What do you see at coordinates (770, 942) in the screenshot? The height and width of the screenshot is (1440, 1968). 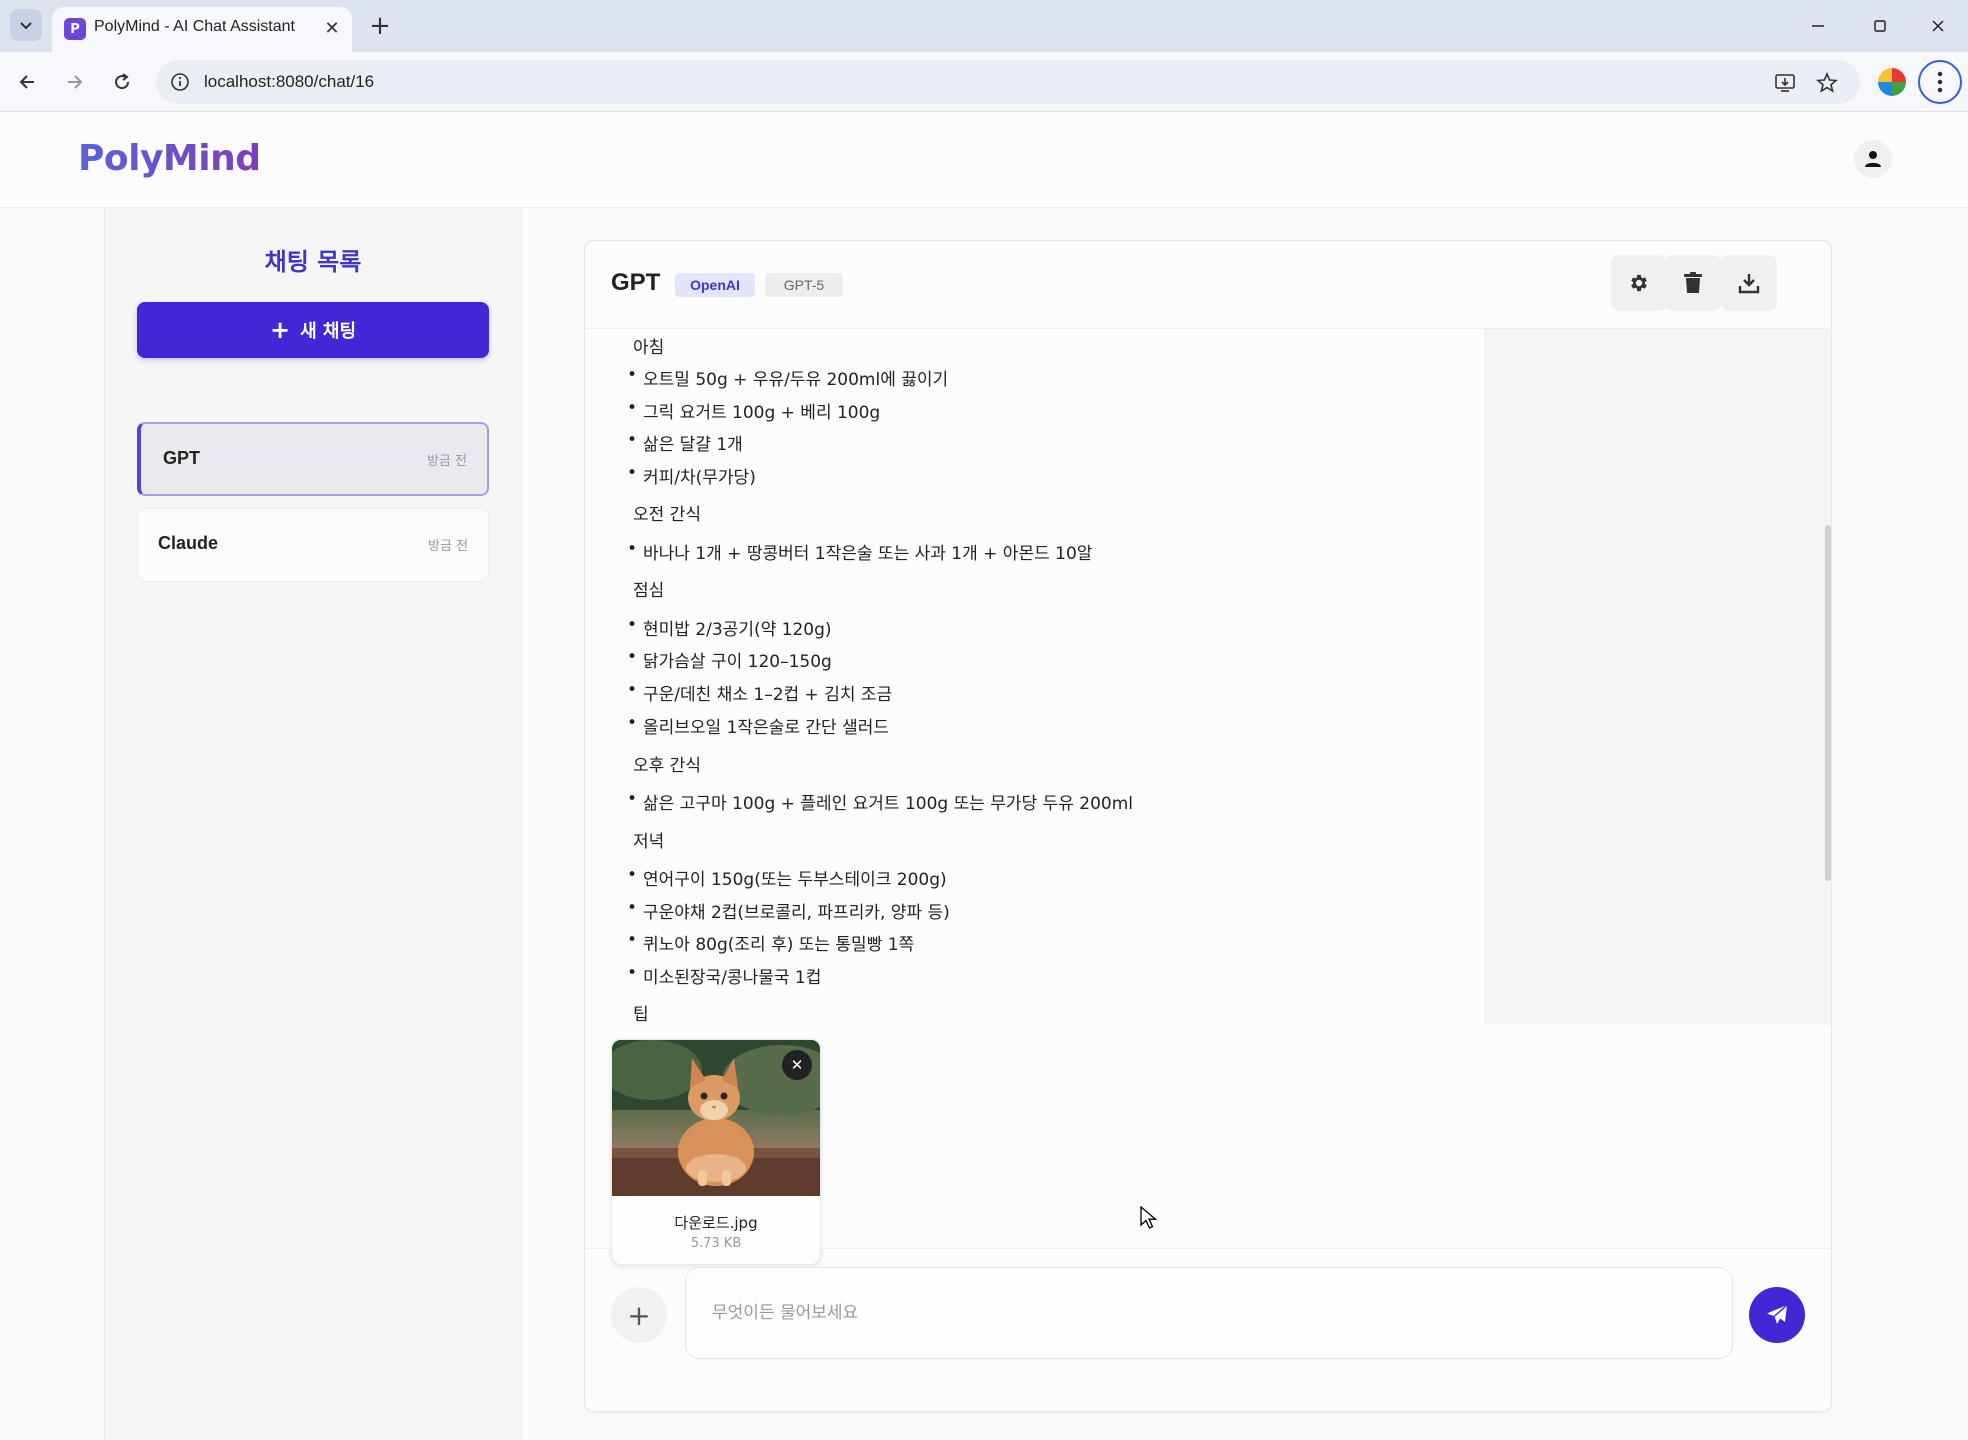 I see `message-list-item: 퀴노아 80g(조리 후) 또는 통밀빵 1쪽` at bounding box center [770, 942].